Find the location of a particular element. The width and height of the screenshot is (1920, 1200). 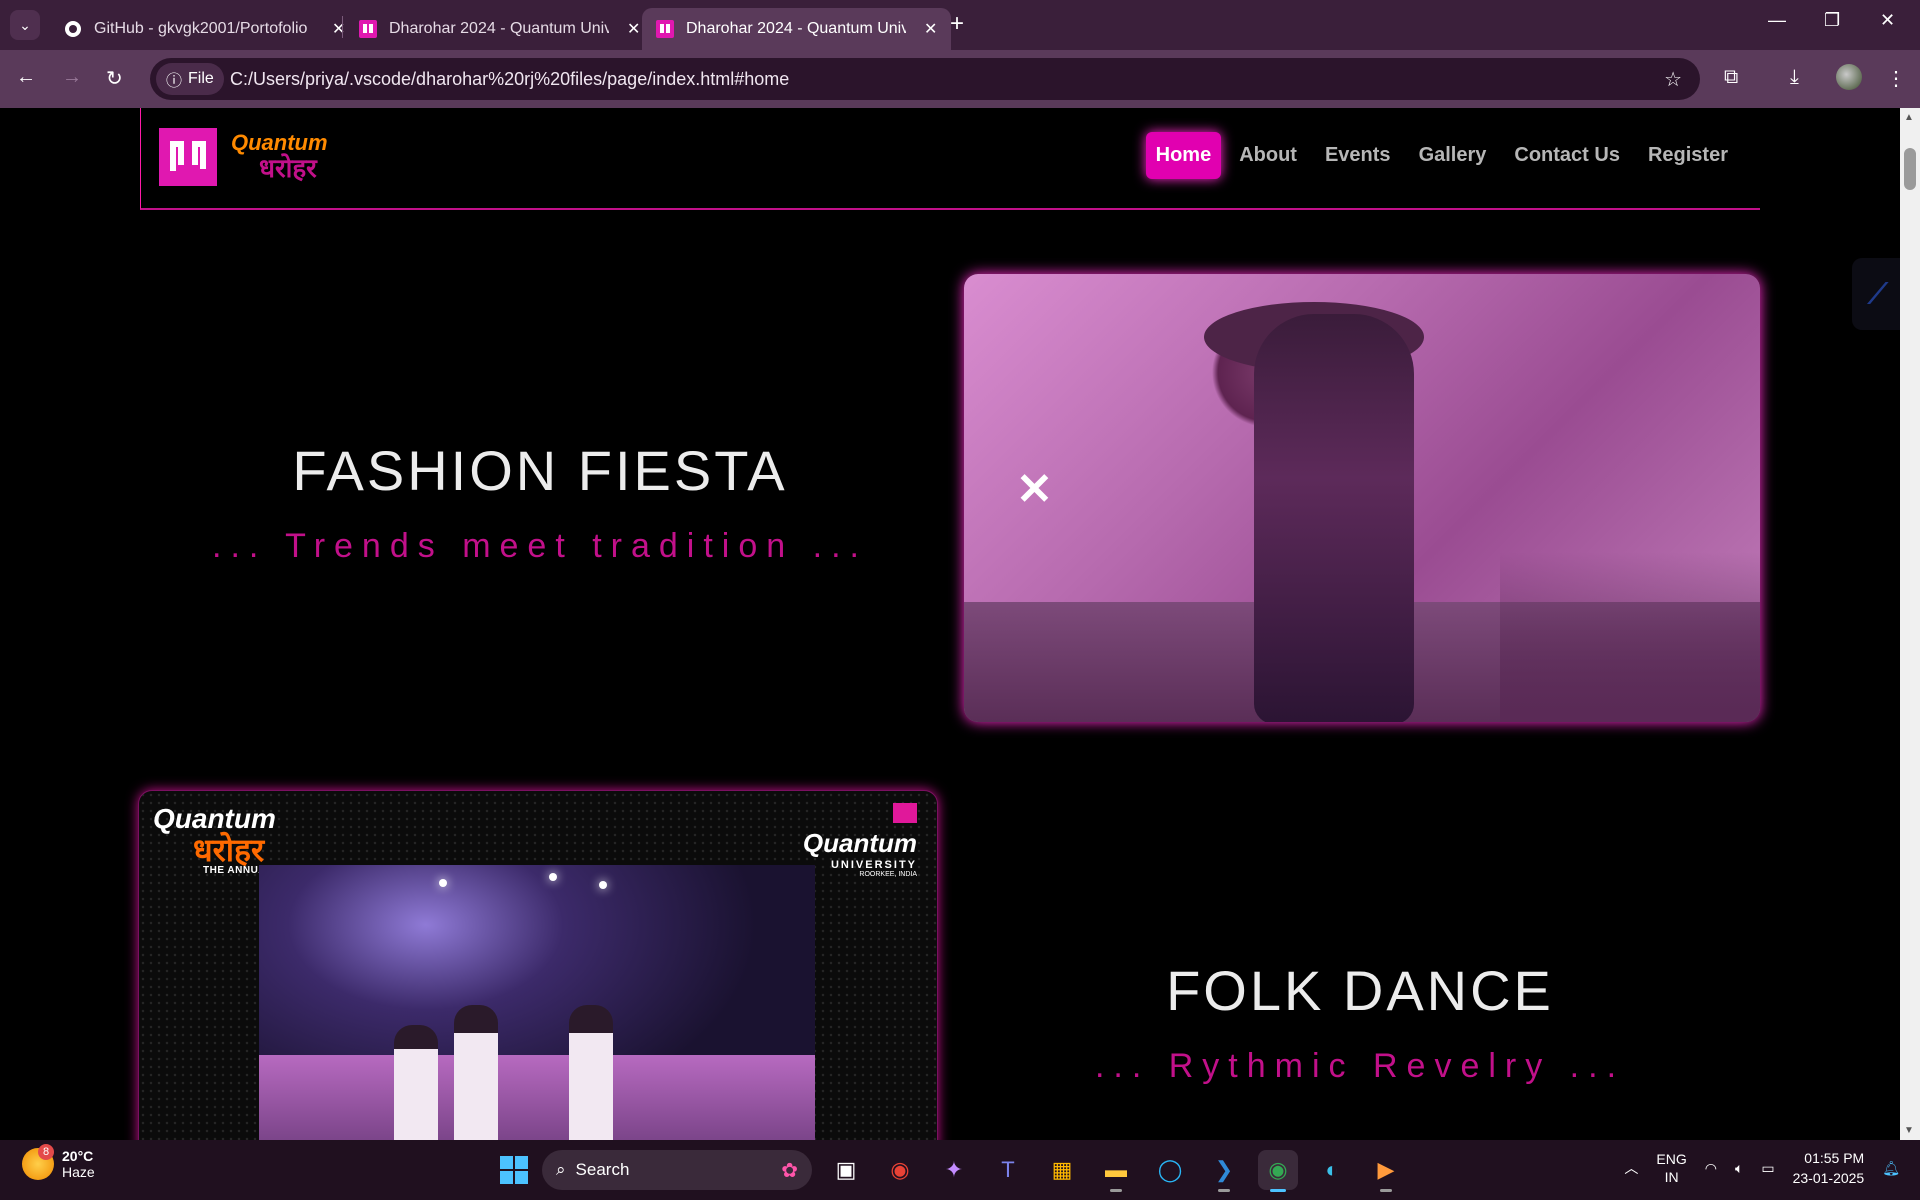

nav-register: Register is located at coordinates (1688, 155).